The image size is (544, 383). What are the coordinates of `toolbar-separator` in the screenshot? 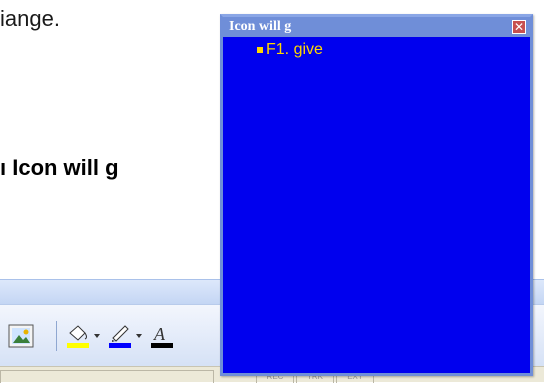 It's located at (56, 336).